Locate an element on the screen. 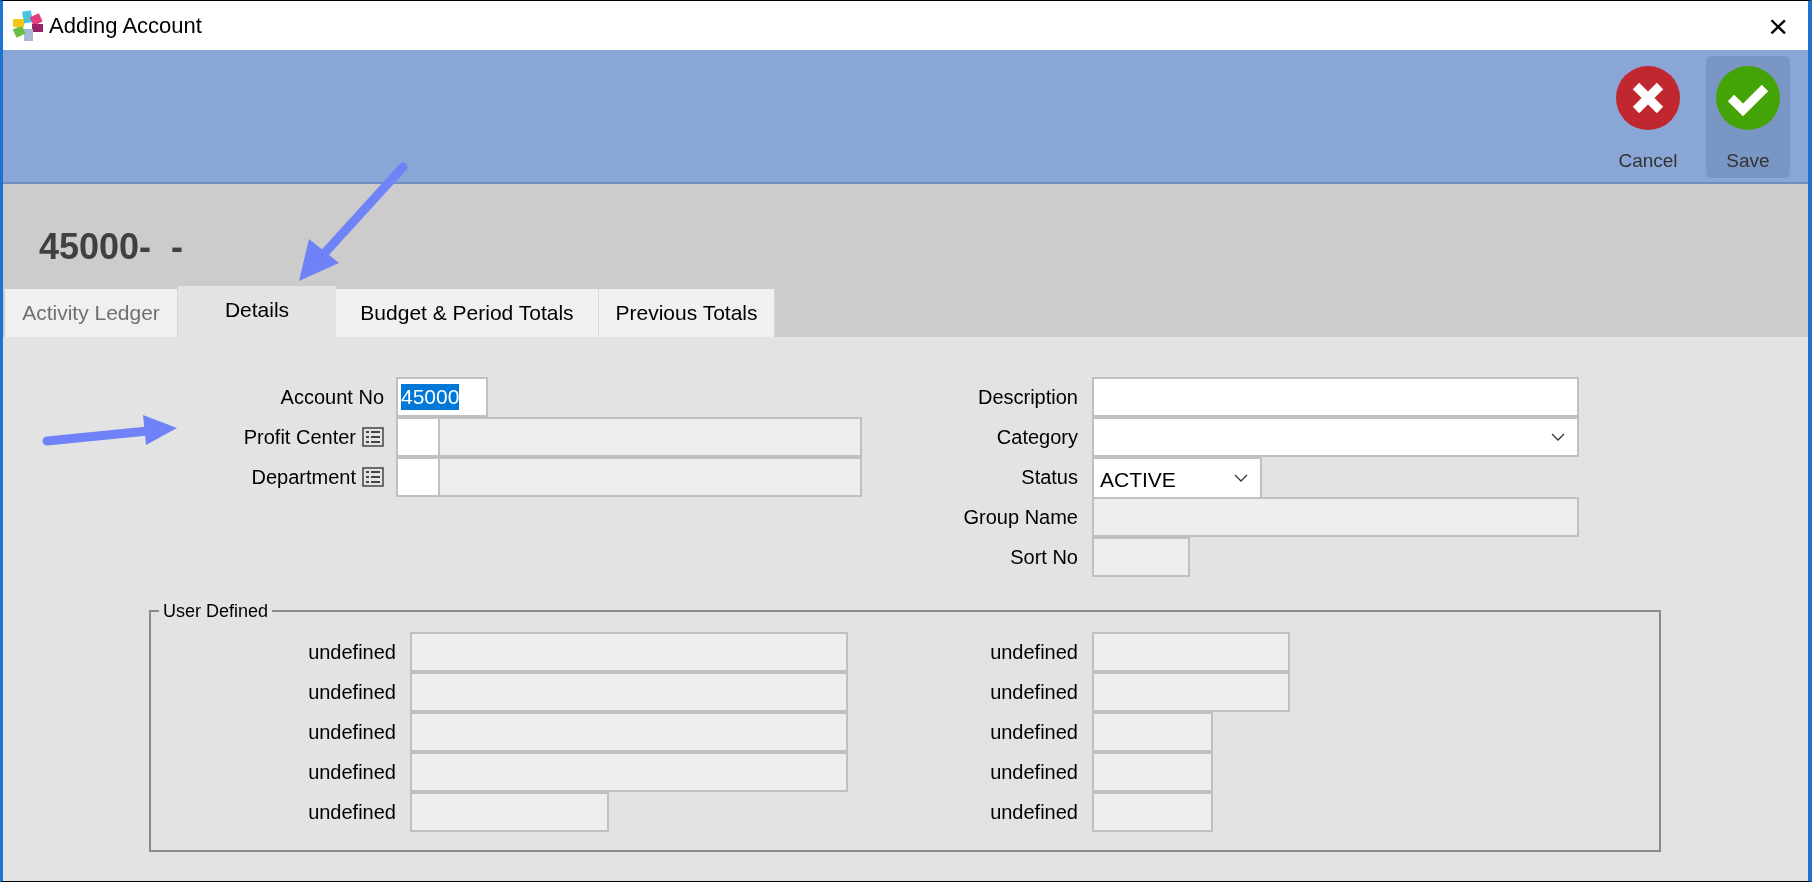  field-label: Category is located at coordinates (1037, 437).